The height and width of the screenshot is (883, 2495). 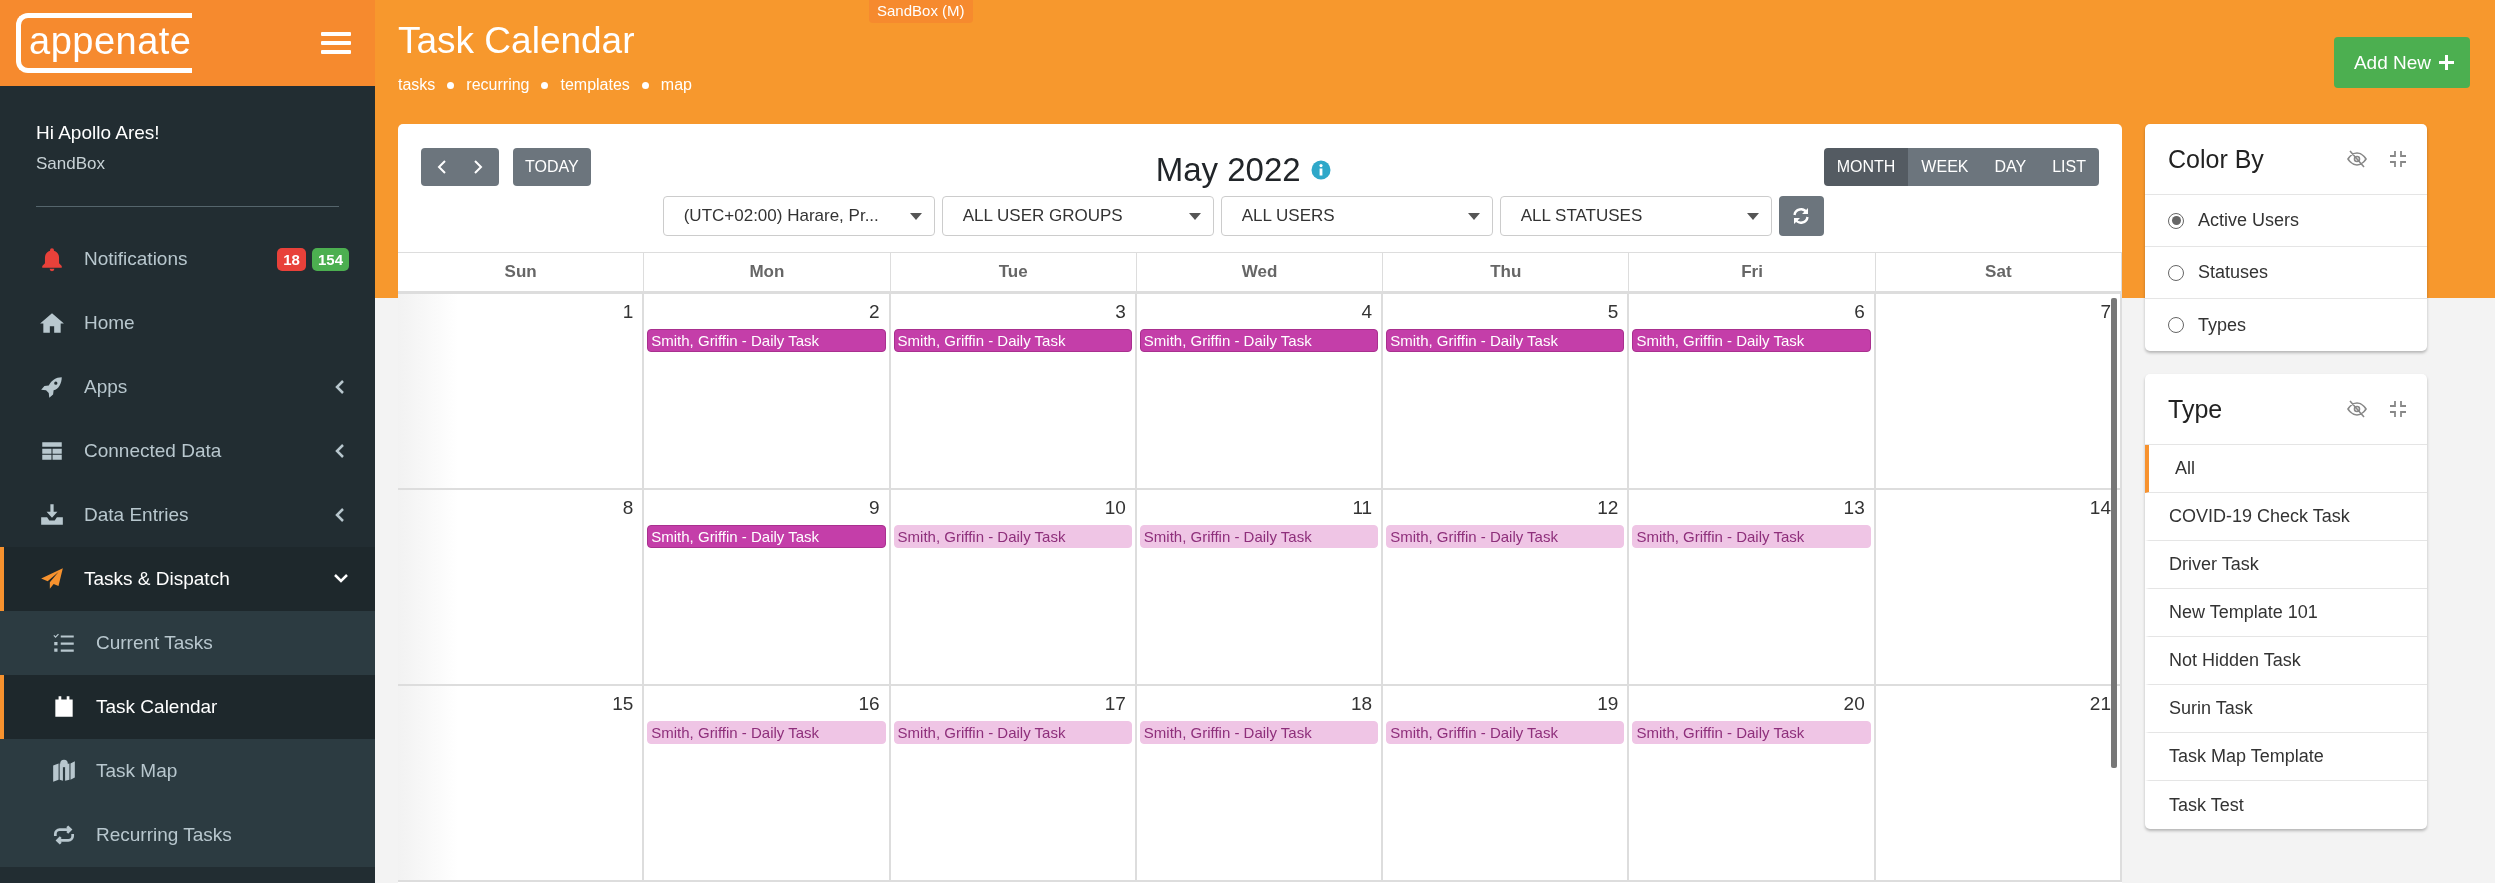 I want to click on menu-item: Tasks & Dispatch, so click(x=187, y=579).